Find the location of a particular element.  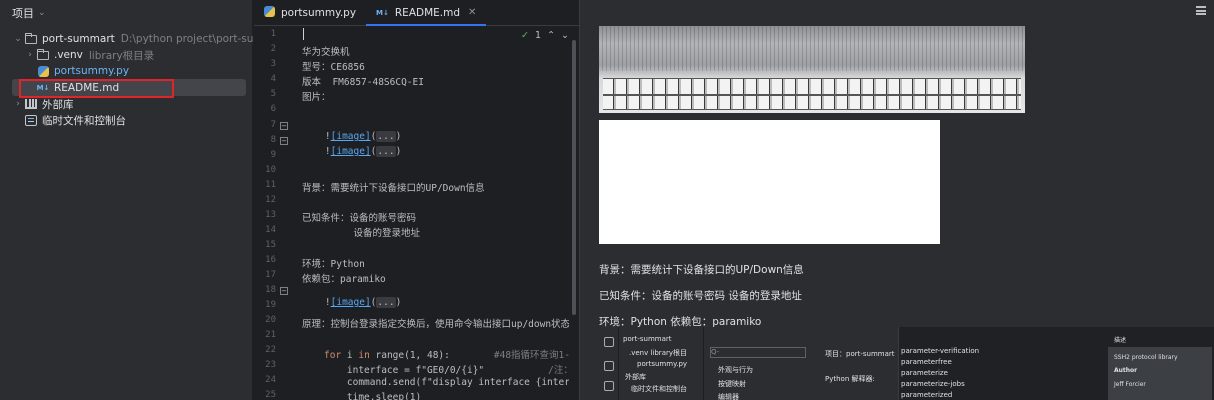

tree-item-venv: › .venv library根目录 is located at coordinates (89, 55).